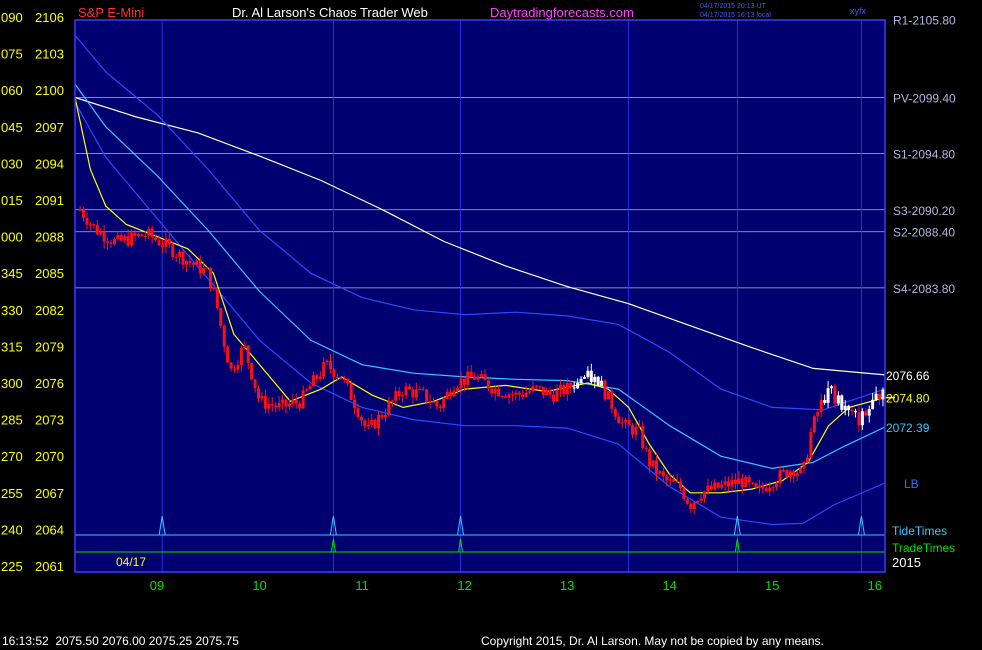 The width and height of the screenshot is (982, 650). What do you see at coordinates (772, 585) in the screenshot?
I see `time-tick-label: 15` at bounding box center [772, 585].